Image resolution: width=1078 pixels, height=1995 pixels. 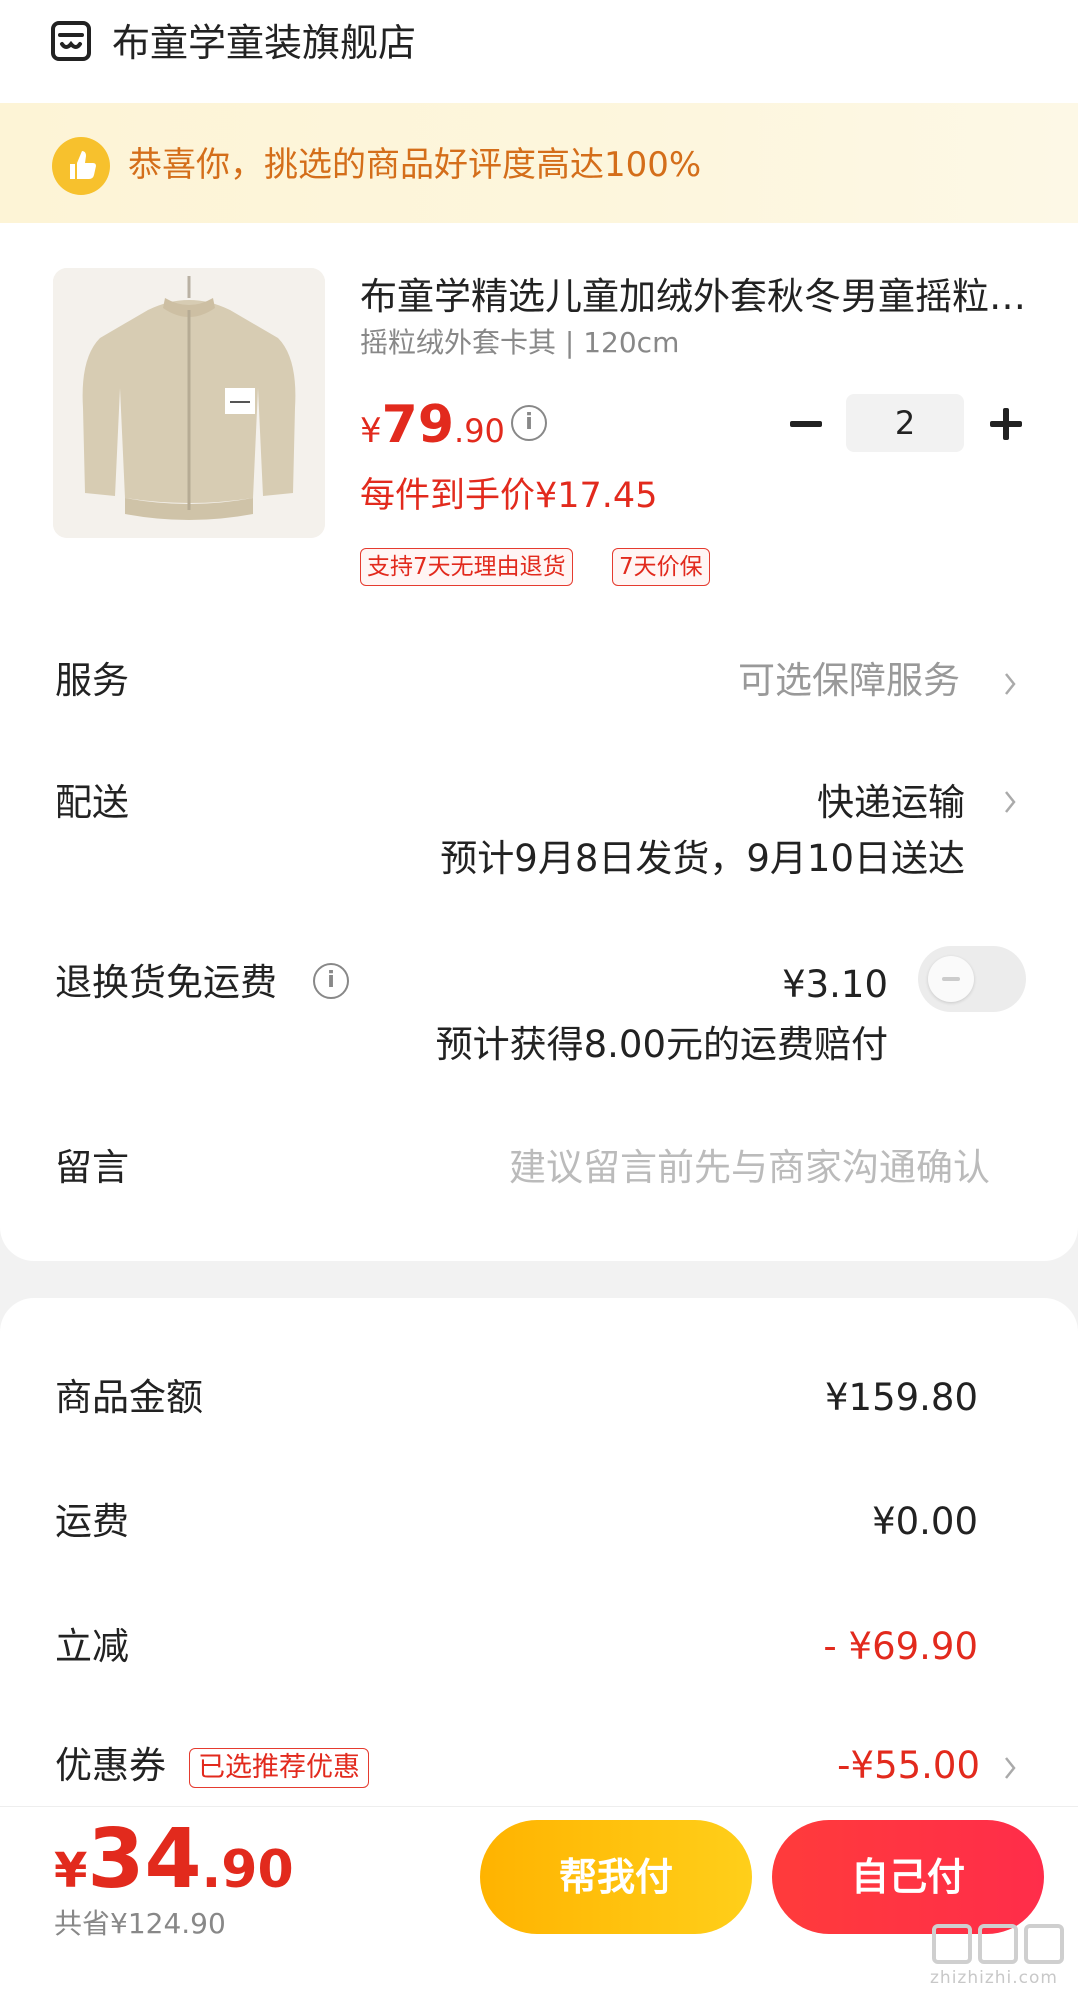 I want to click on message-input: 建议留言前先与商家沟通确认, so click(x=749, y=1168).